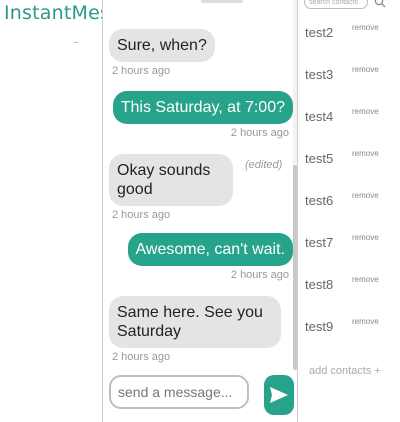 The width and height of the screenshot is (400, 422). What do you see at coordinates (319, 158) in the screenshot?
I see `contact-name: test5` at bounding box center [319, 158].